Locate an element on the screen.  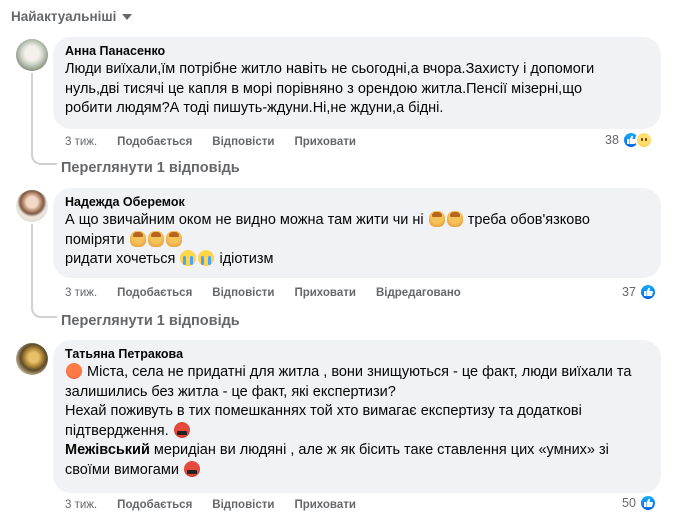
reaction-summary: 50 is located at coordinates (639, 503).